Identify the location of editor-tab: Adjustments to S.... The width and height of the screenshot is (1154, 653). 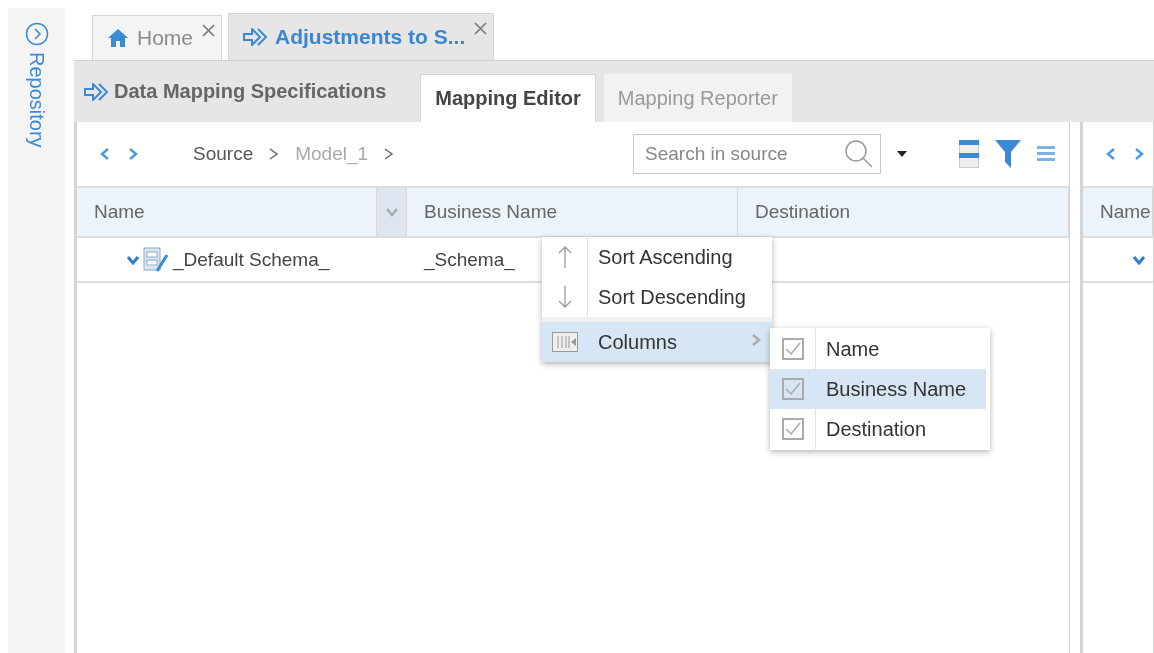
(361, 36).